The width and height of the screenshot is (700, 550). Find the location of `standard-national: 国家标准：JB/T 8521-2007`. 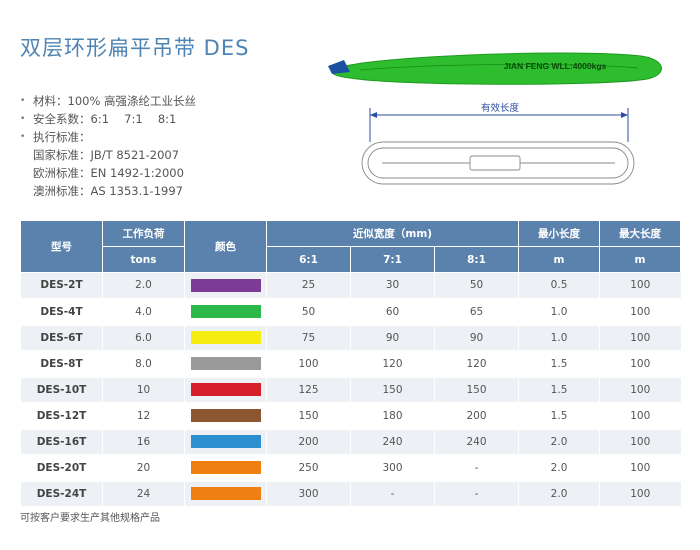

standard-national: 国家标准：JB/T 8521-2007 is located at coordinates (106, 155).